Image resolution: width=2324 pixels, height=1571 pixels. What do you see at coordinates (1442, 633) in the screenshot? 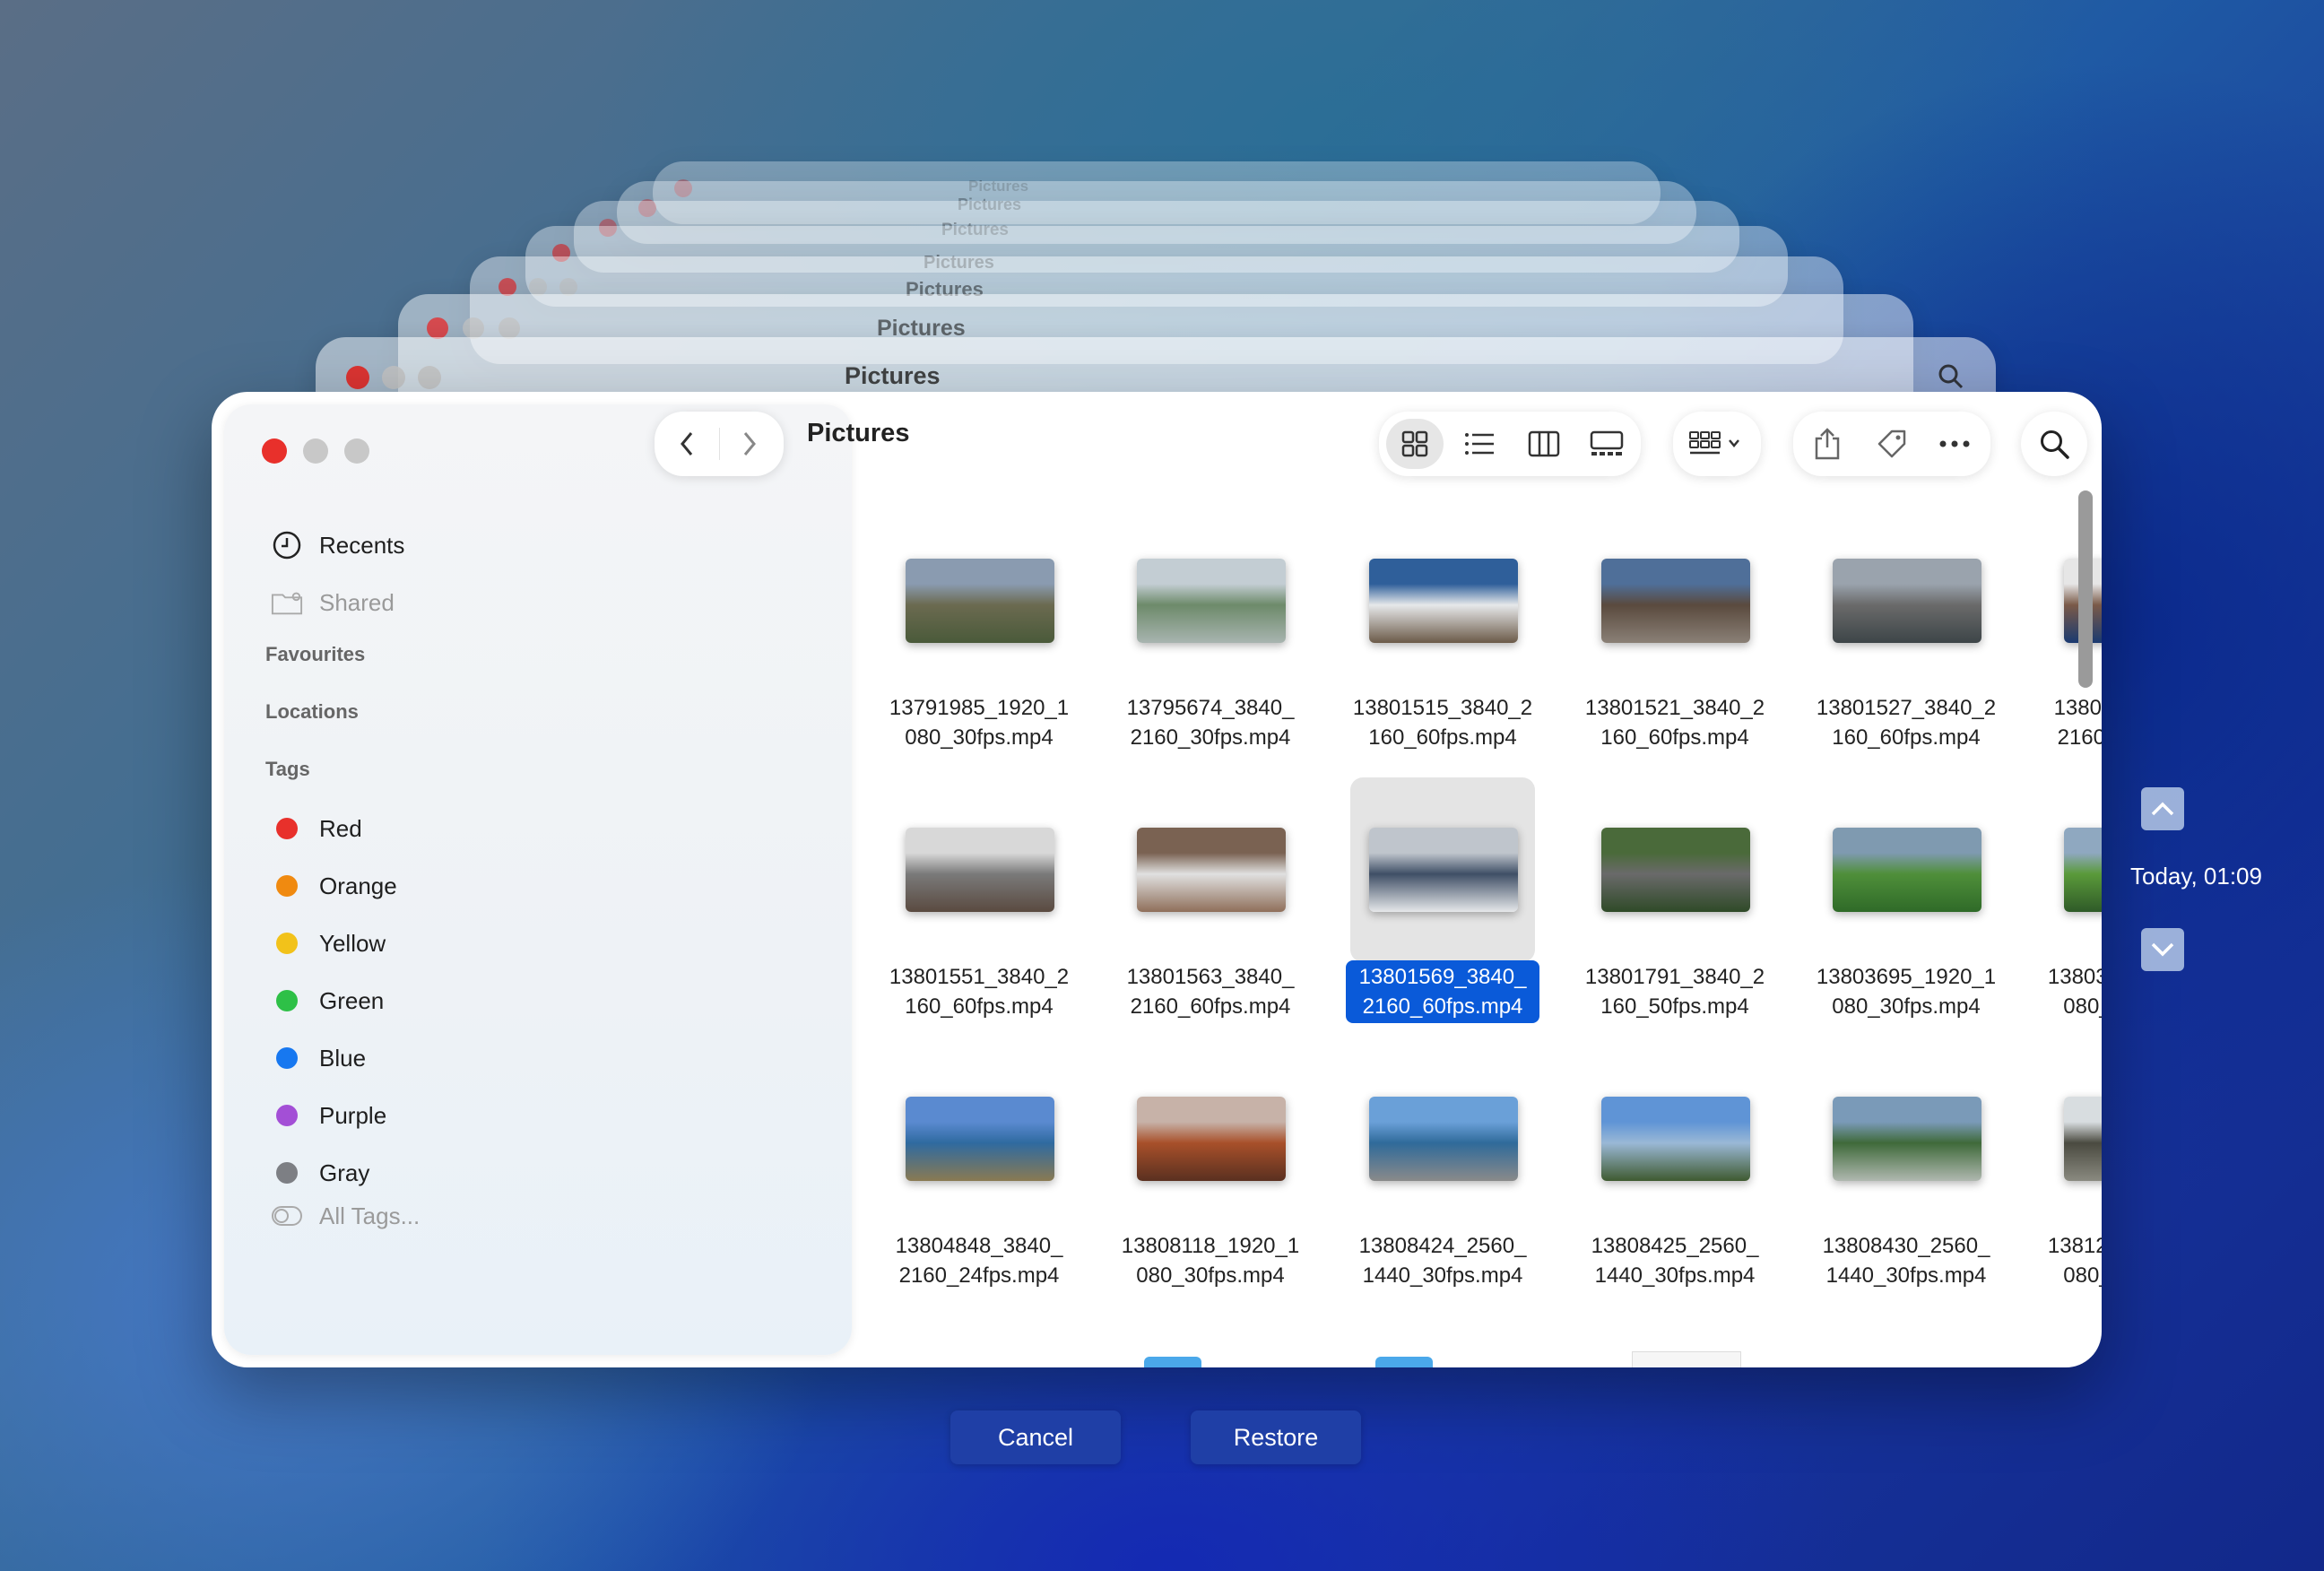
I see `file-item: 13801515_3840_2 160_60fps.mp4` at bounding box center [1442, 633].